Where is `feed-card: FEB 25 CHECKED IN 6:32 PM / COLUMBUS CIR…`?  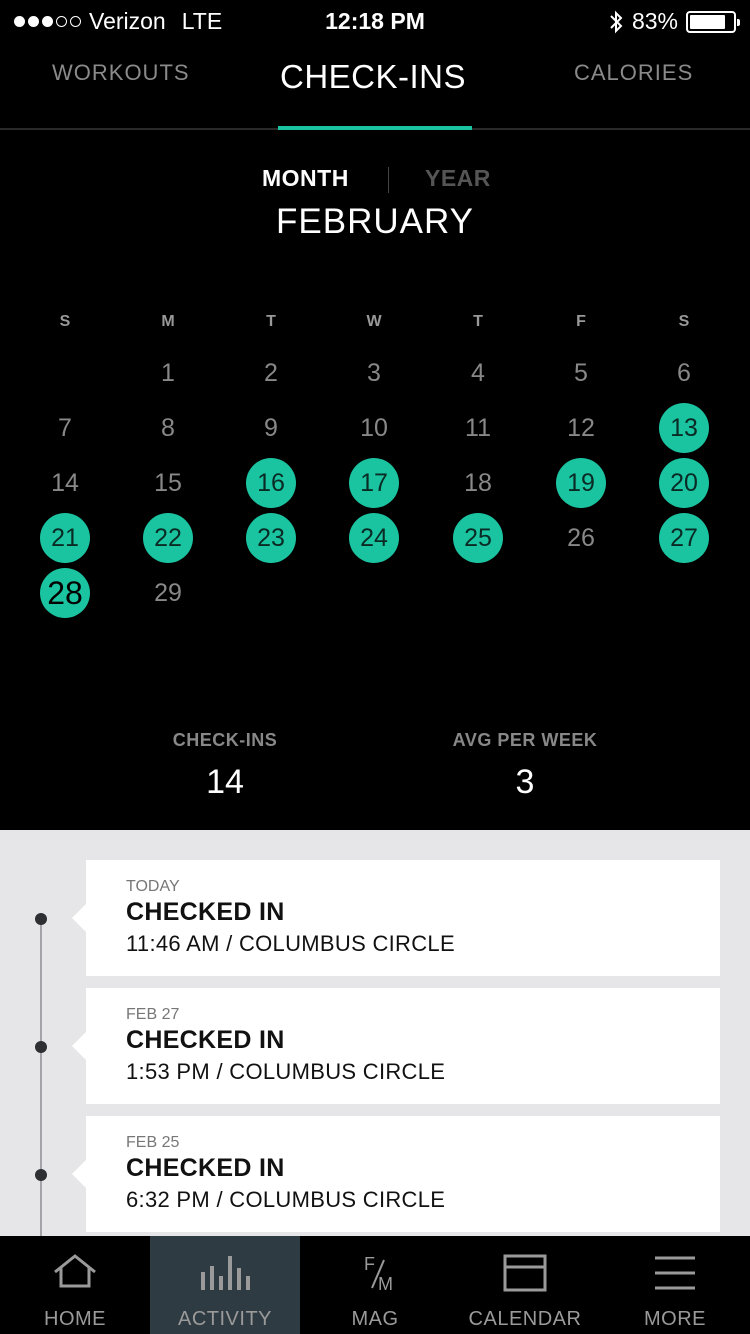 feed-card: FEB 25 CHECKED IN 6:32 PM / COLUMBUS CIR… is located at coordinates (396, 1174).